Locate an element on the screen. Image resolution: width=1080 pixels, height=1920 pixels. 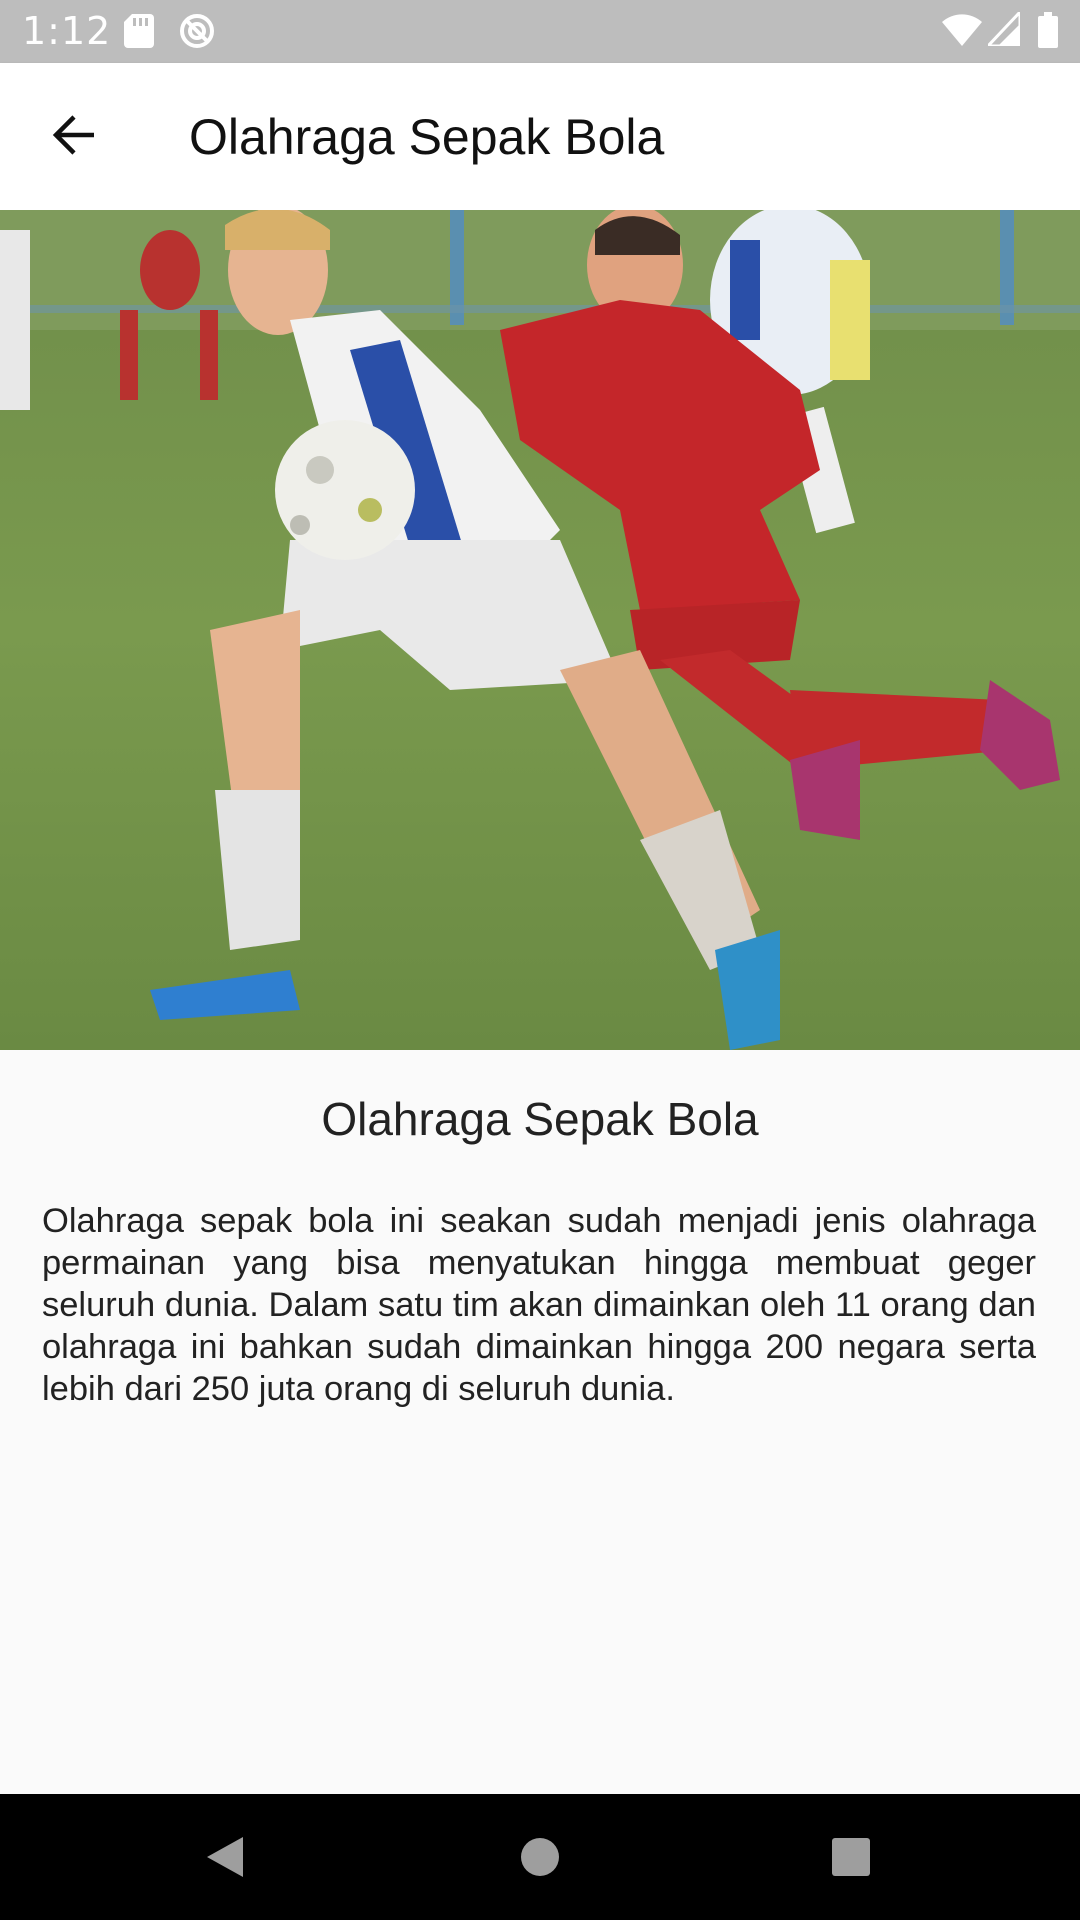
nav-recents-button is located at coordinates (851, 1859).